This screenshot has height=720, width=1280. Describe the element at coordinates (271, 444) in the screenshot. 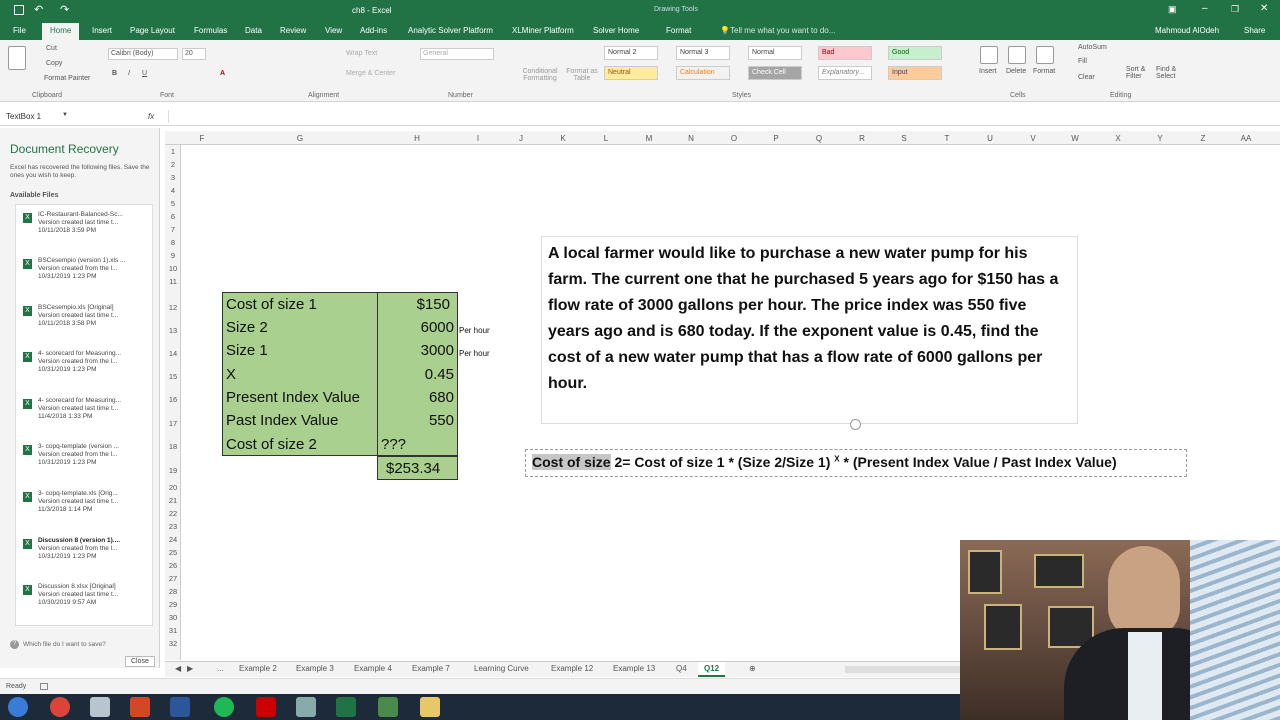

I see `table-label-cost-size-2: Cost of size 2` at that location.